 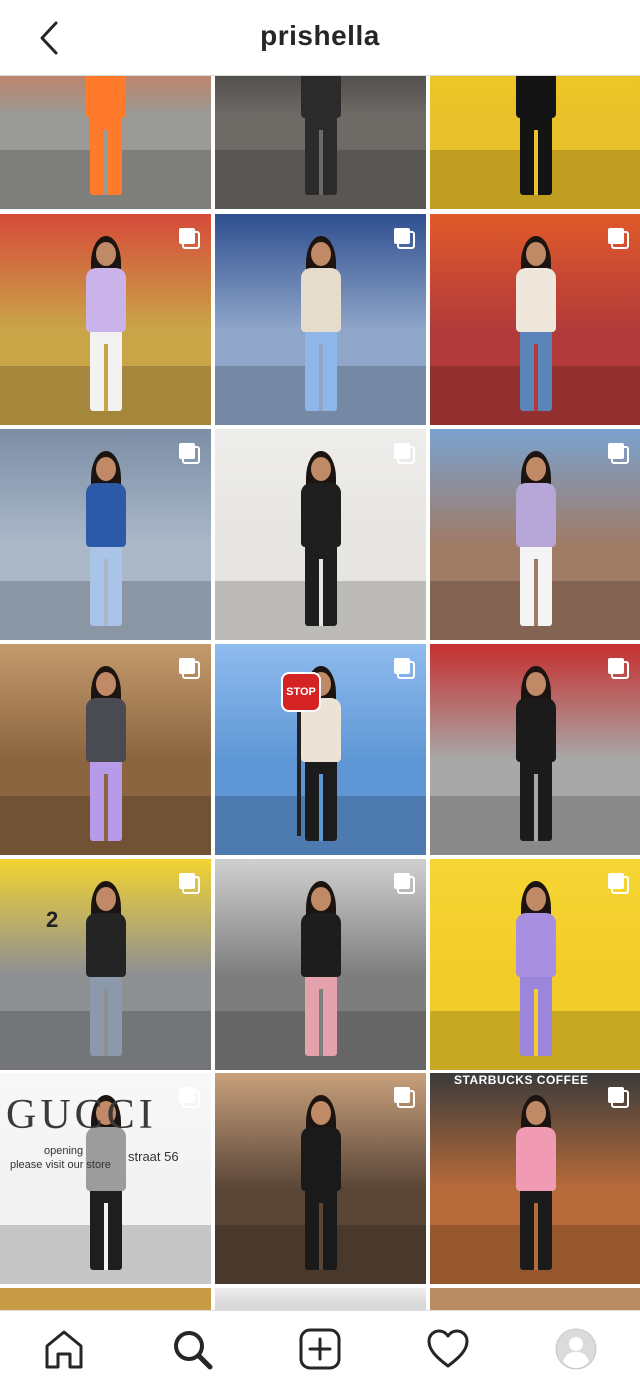 I want to click on tab-new-post, so click(x=320, y=1349).